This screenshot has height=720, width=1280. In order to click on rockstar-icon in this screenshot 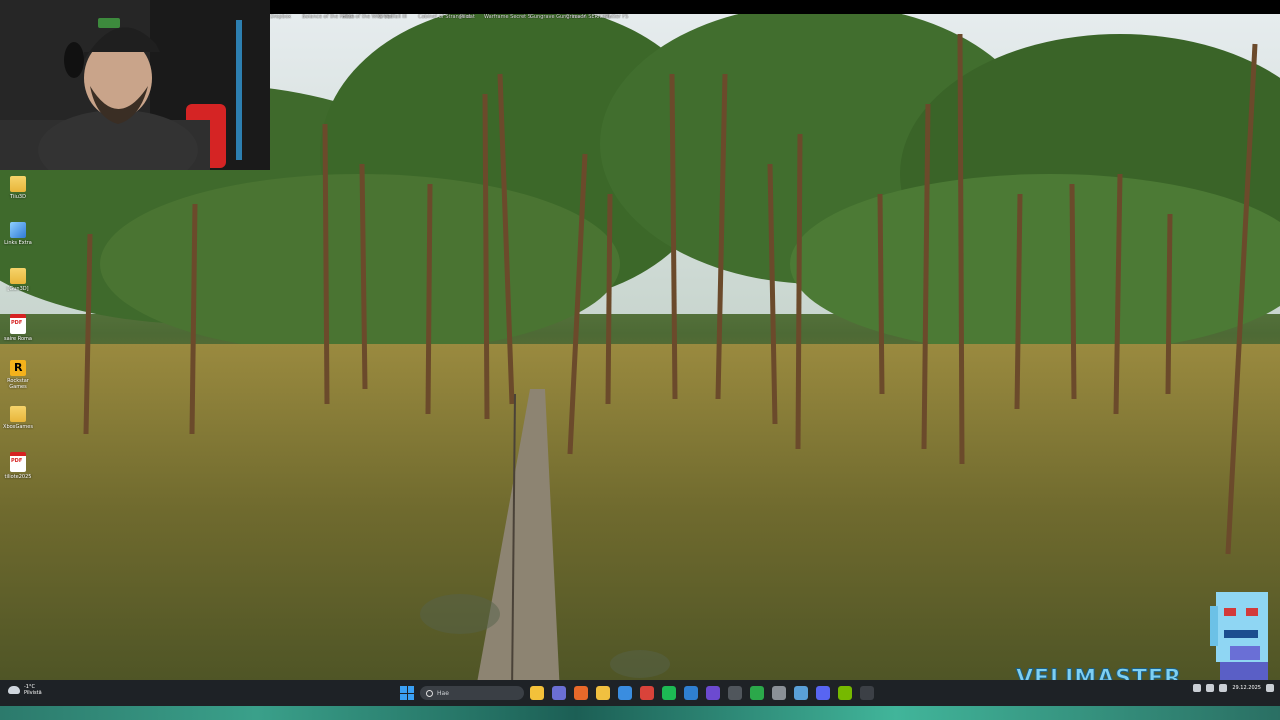, I will do `click(18, 368)`.